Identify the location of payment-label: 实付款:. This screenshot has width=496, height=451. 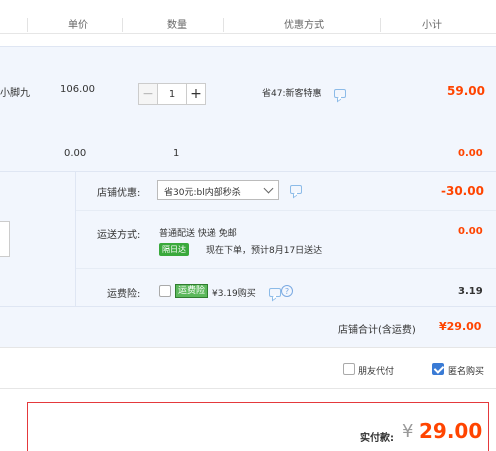
(377, 438).